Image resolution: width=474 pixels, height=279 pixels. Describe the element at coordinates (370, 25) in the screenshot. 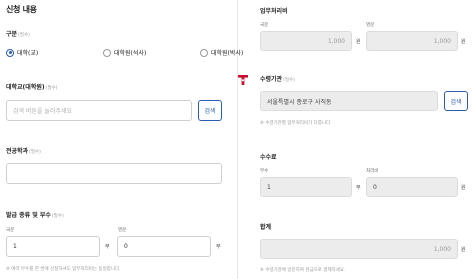

I see `processing-fee-english-label: 영문` at that location.